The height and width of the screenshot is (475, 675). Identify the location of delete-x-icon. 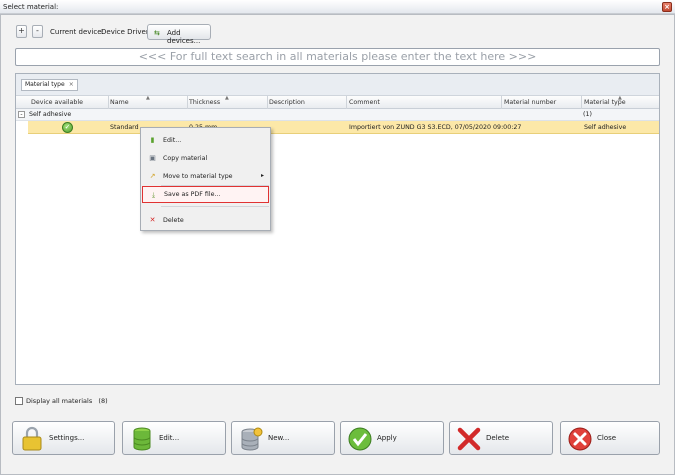
(469, 439).